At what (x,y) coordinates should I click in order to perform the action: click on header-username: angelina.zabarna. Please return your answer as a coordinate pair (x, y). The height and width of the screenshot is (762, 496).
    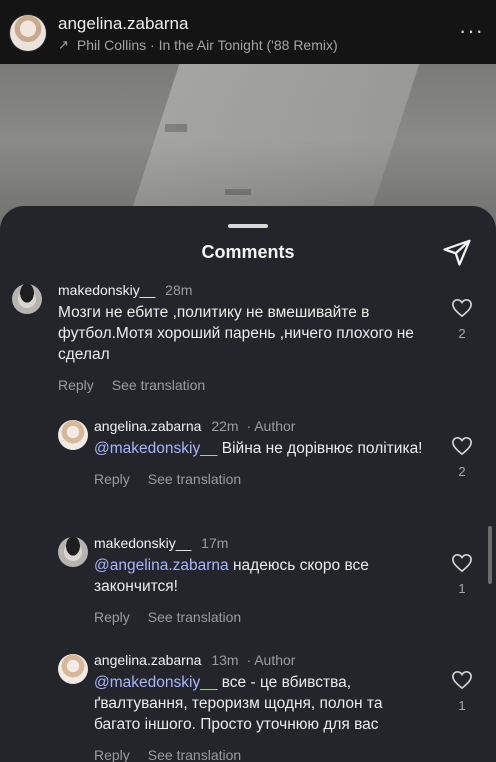
    Looking at the image, I should click on (123, 24).